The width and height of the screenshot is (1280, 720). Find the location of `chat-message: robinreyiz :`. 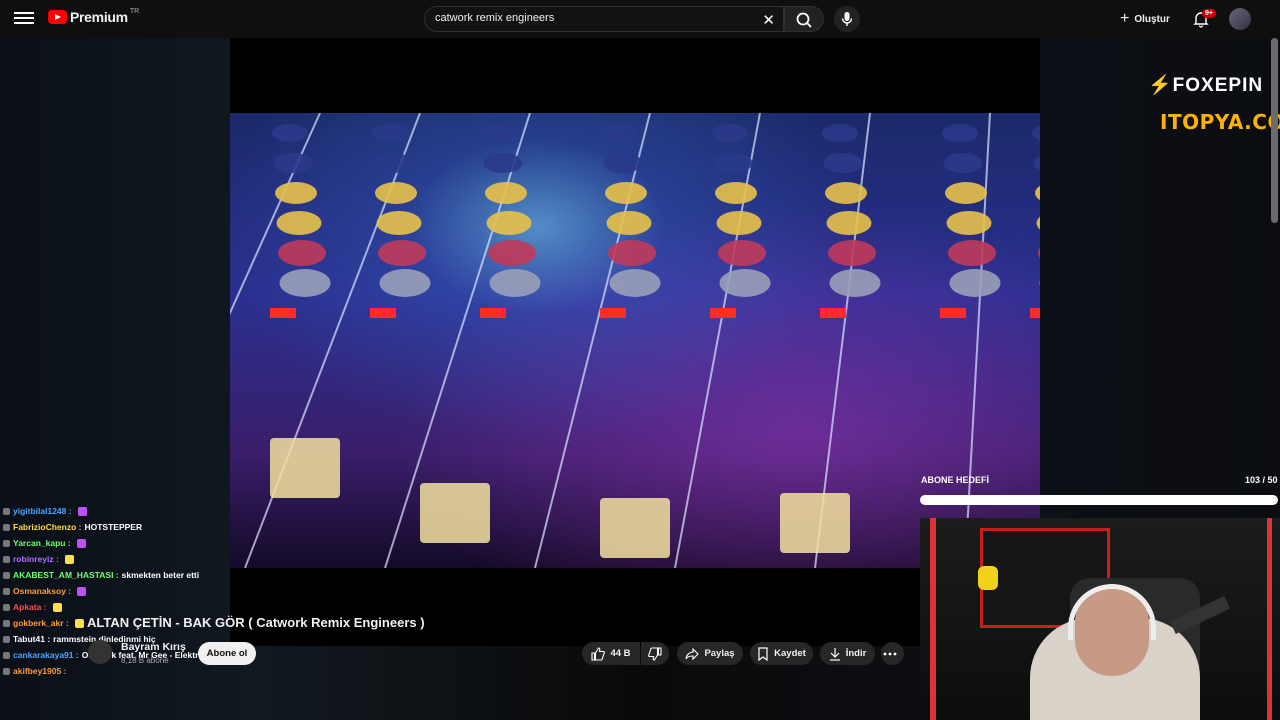

chat-message: robinreyiz : is located at coordinates (115, 559).